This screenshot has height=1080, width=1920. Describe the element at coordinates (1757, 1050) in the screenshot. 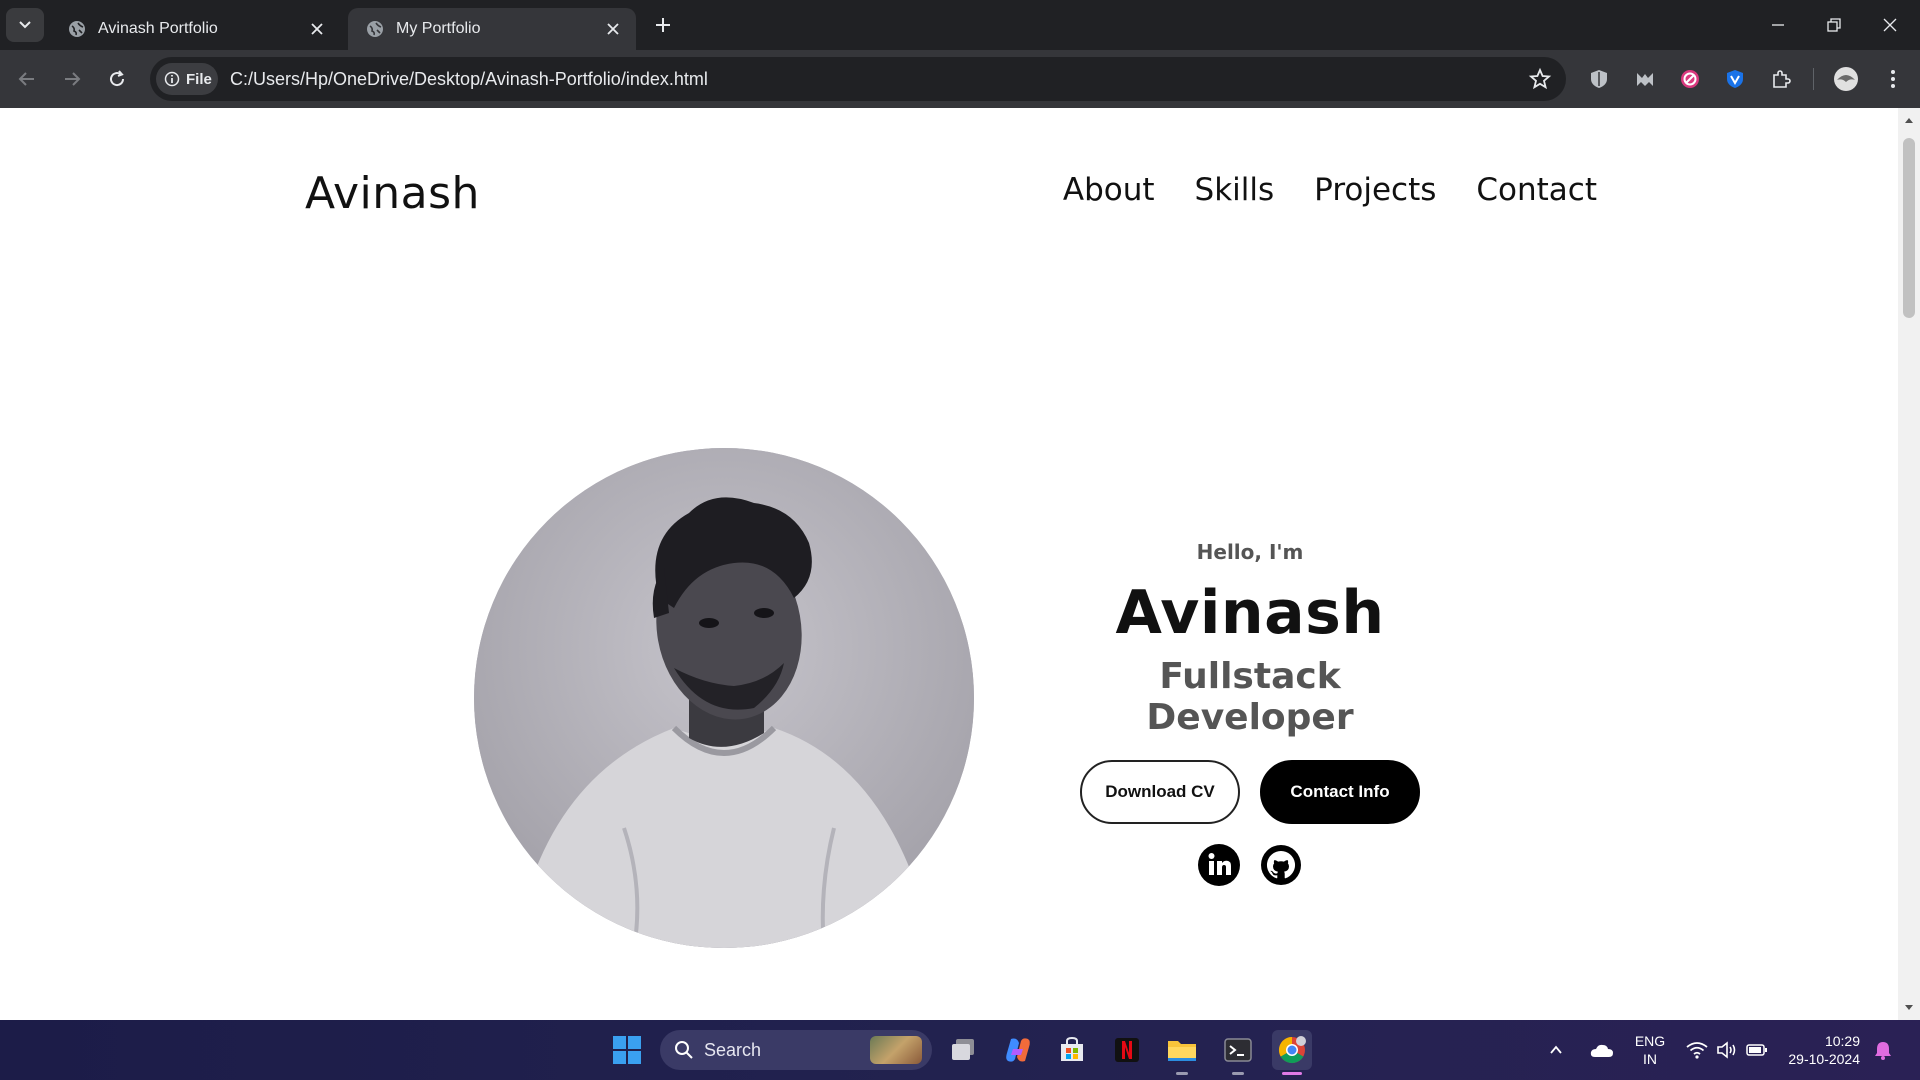

I see `battery-icon` at that location.